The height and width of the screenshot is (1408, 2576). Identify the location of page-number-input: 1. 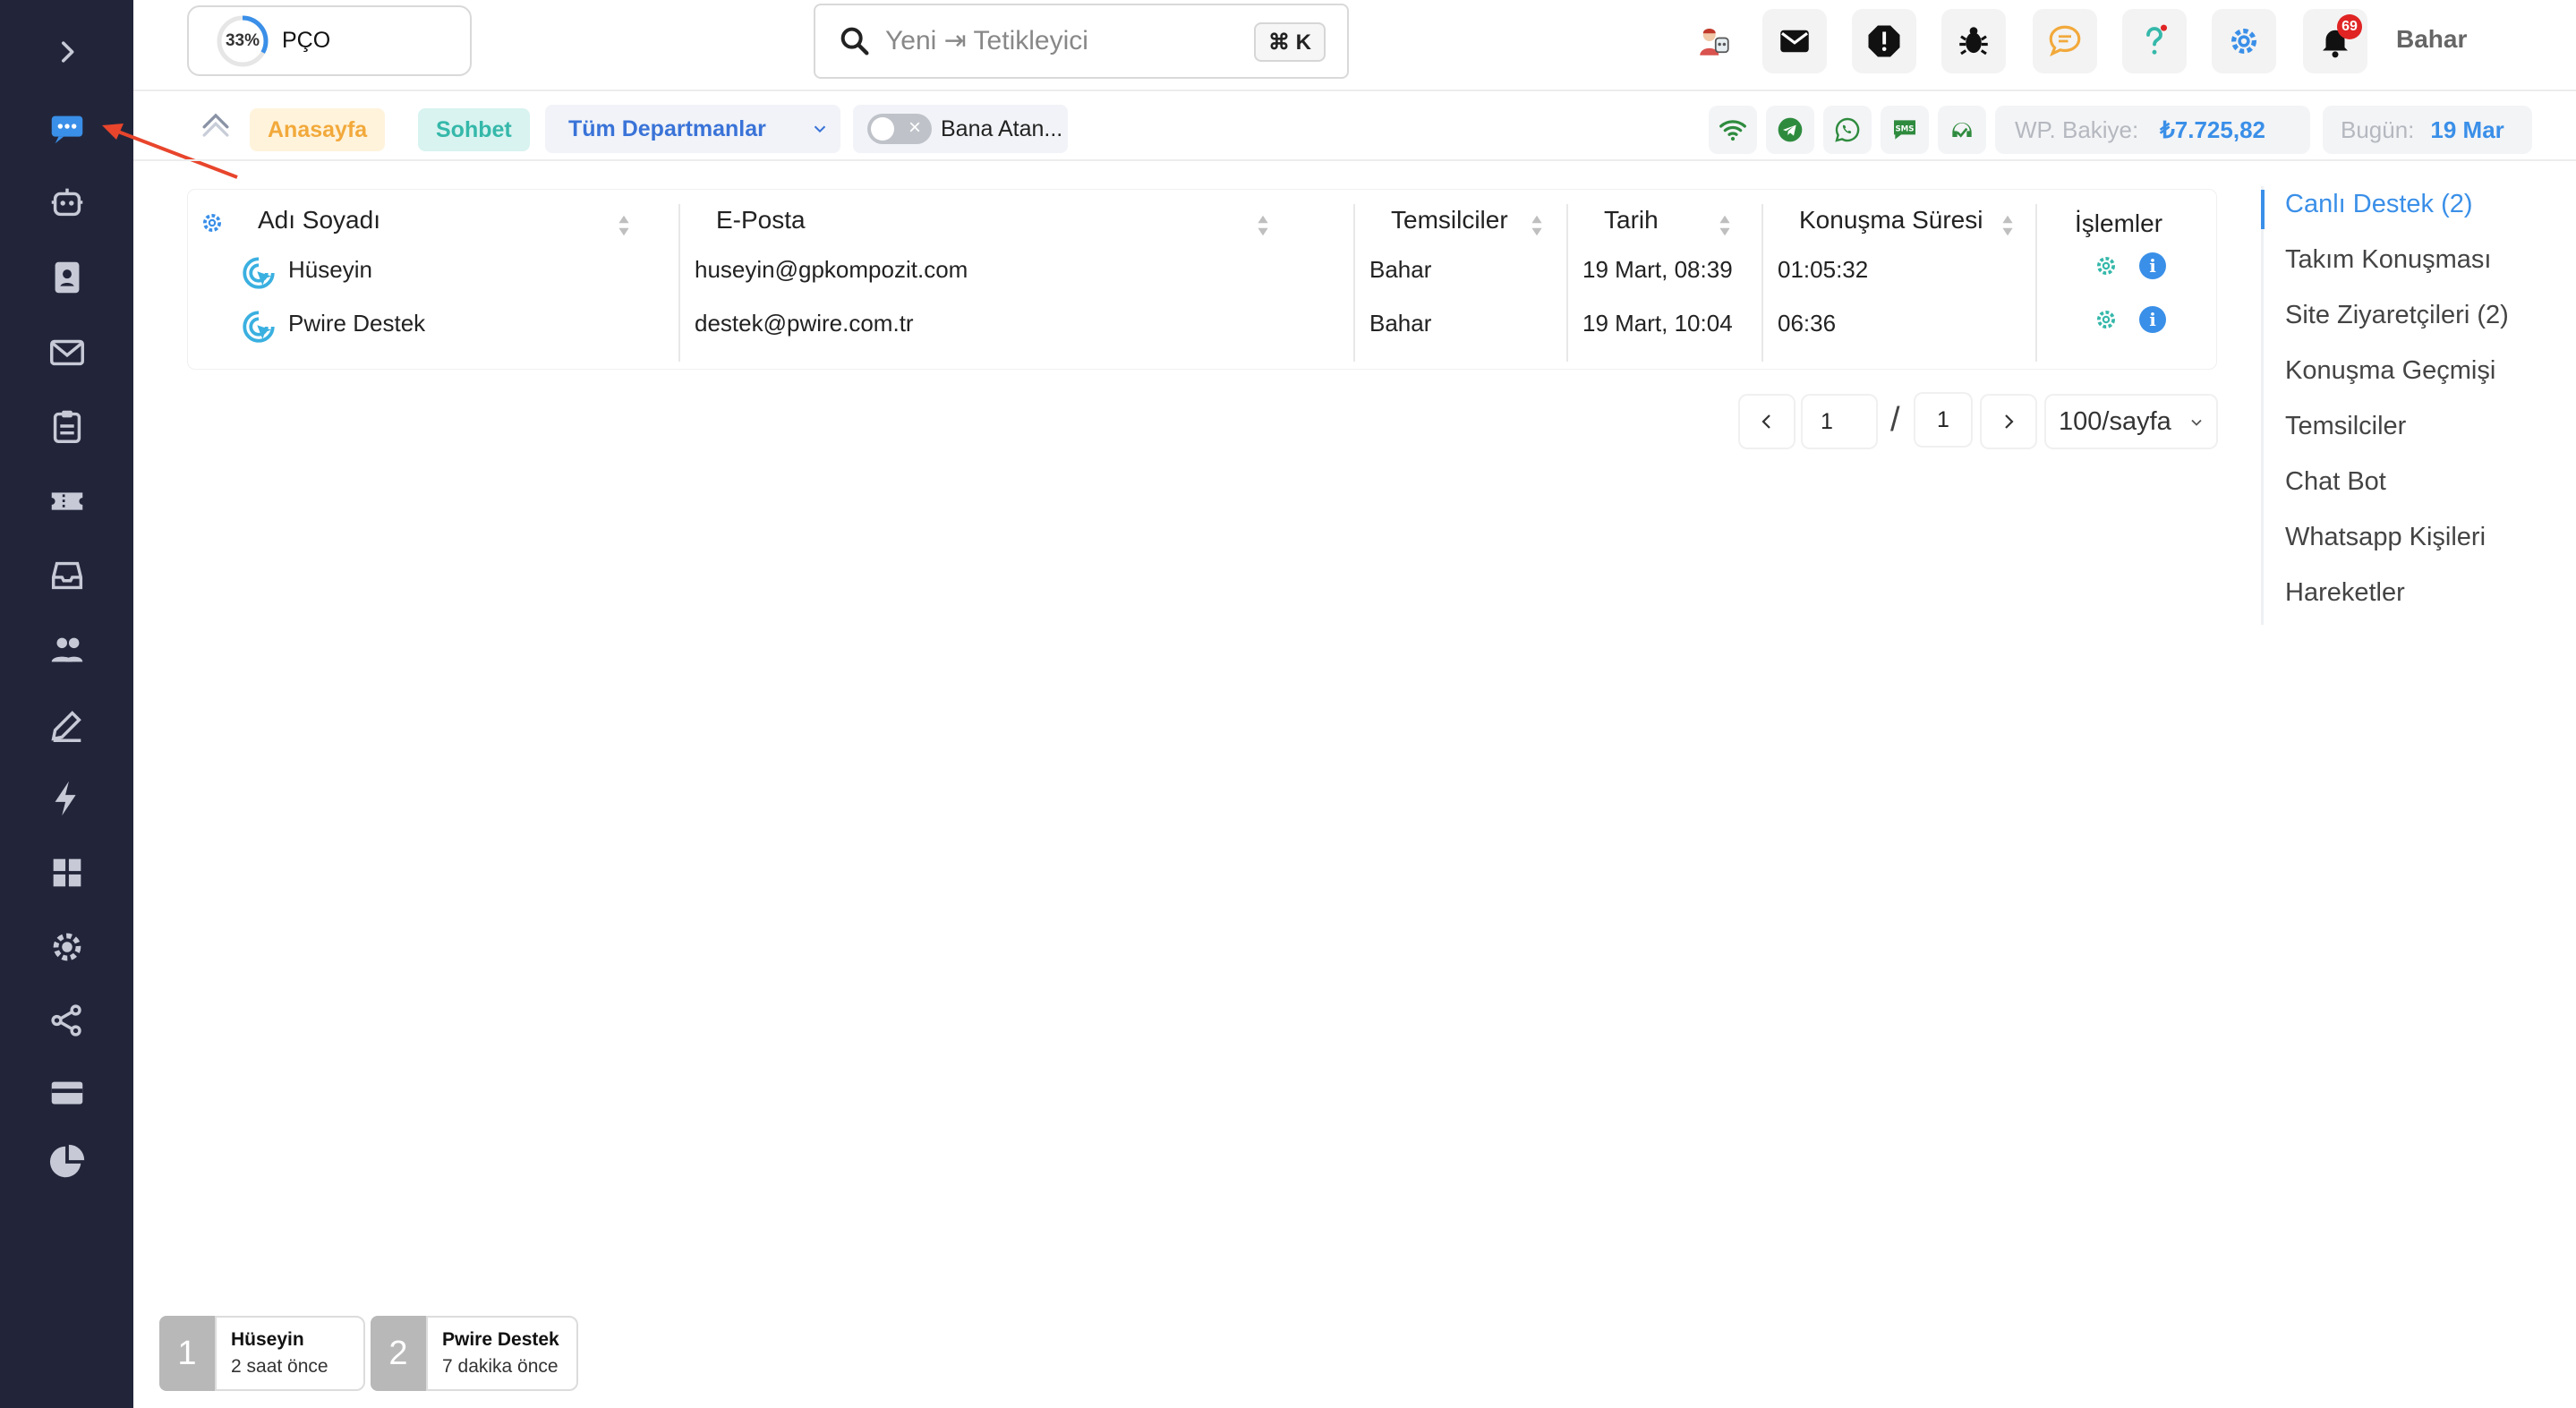
(1839, 422).